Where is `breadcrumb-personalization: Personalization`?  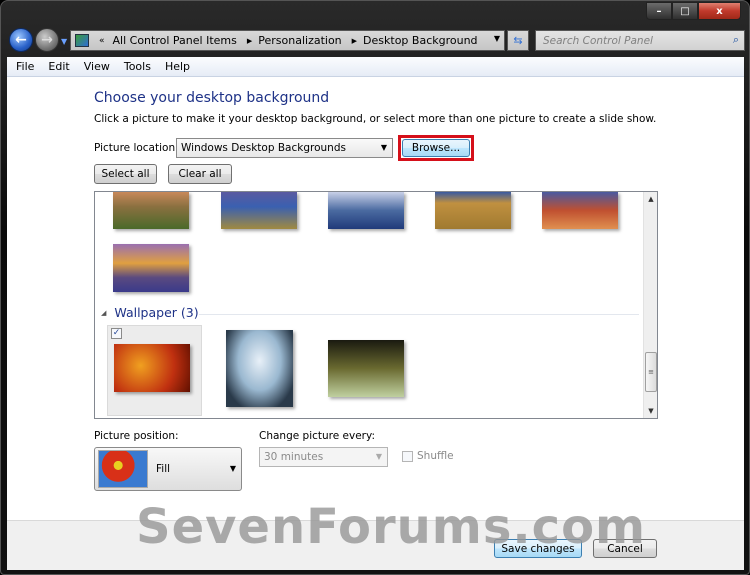
breadcrumb-personalization: Personalization is located at coordinates (299, 40).